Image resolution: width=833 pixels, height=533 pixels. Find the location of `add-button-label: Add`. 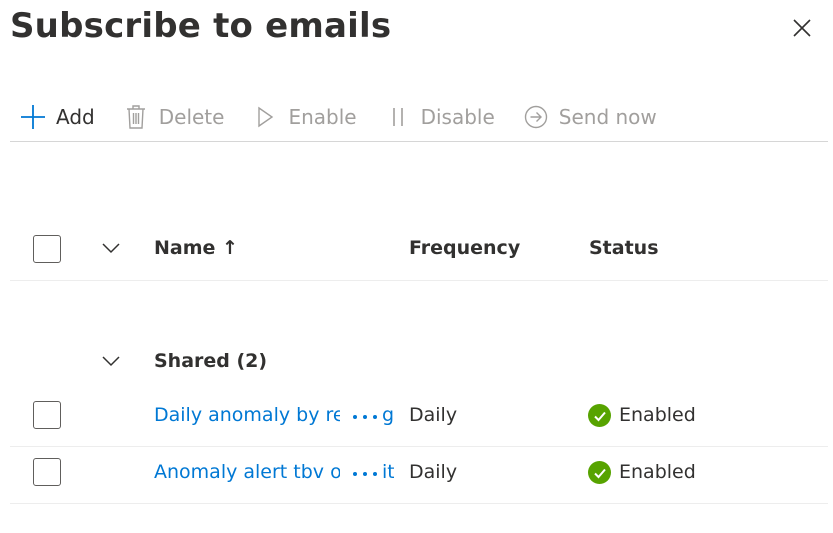

add-button-label: Add is located at coordinates (75, 116).